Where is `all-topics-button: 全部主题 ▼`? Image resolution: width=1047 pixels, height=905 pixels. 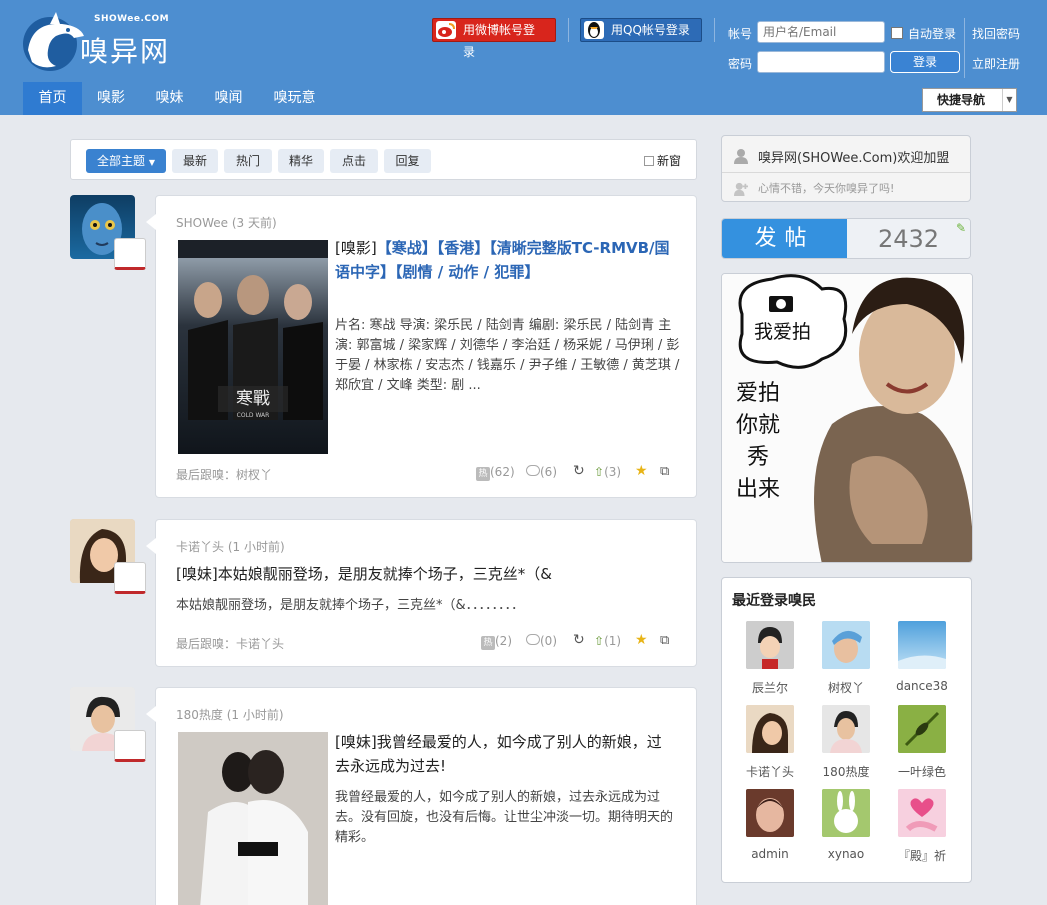
all-topics-button: 全部主题 ▼ is located at coordinates (126, 161).